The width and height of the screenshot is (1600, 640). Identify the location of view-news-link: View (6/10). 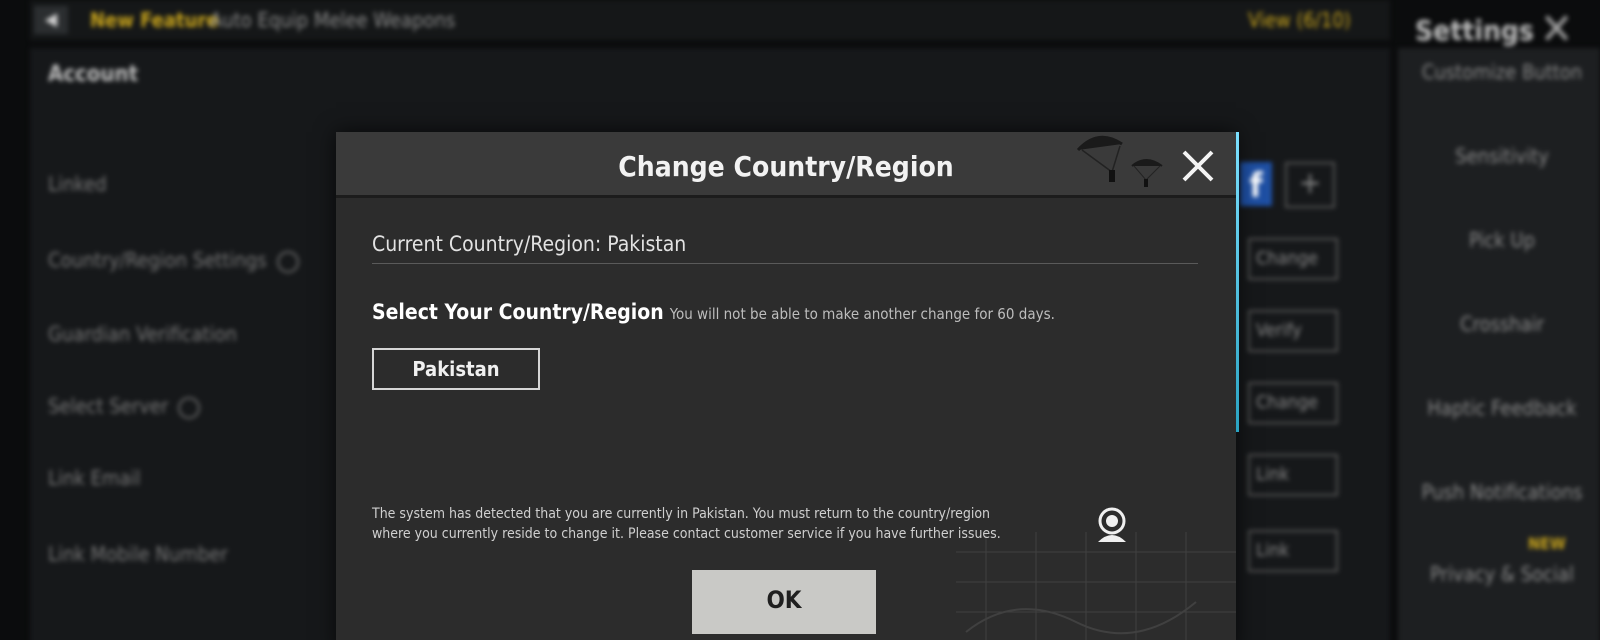
(1299, 20).